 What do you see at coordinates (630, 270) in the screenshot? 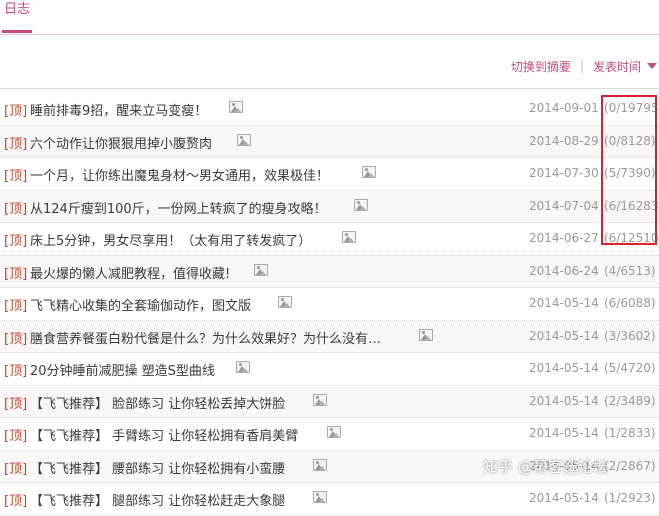
I see `comment-view-count: (4/6513)` at bounding box center [630, 270].